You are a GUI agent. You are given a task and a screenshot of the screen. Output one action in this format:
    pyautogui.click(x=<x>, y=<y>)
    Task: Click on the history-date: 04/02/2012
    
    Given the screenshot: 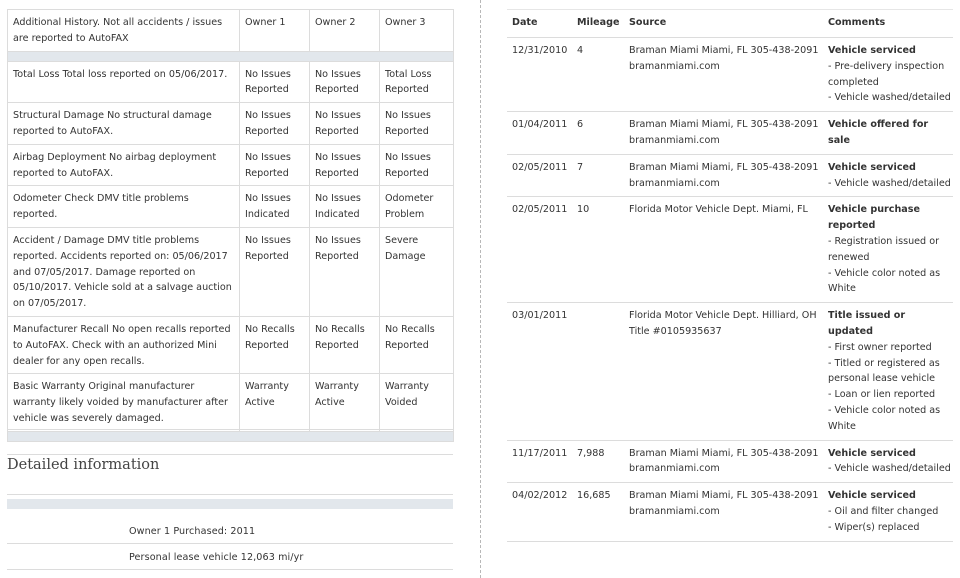 What is the action you would take?
    pyautogui.click(x=539, y=512)
    